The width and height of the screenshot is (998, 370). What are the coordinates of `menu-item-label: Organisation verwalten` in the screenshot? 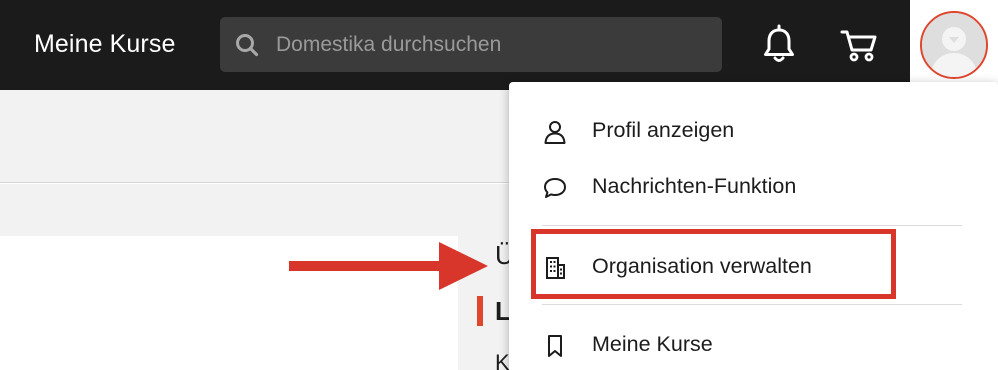 It's located at (702, 266).